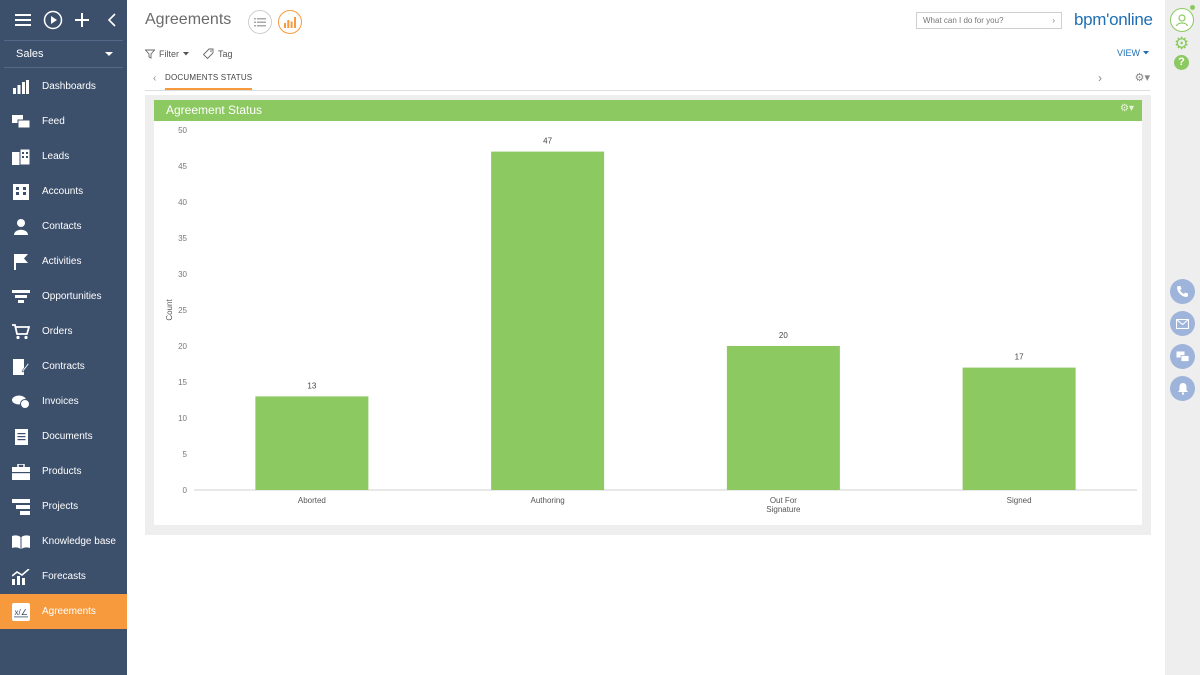 This screenshot has width=1200, height=675. What do you see at coordinates (21, 227) in the screenshot?
I see `contacts-icon` at bounding box center [21, 227].